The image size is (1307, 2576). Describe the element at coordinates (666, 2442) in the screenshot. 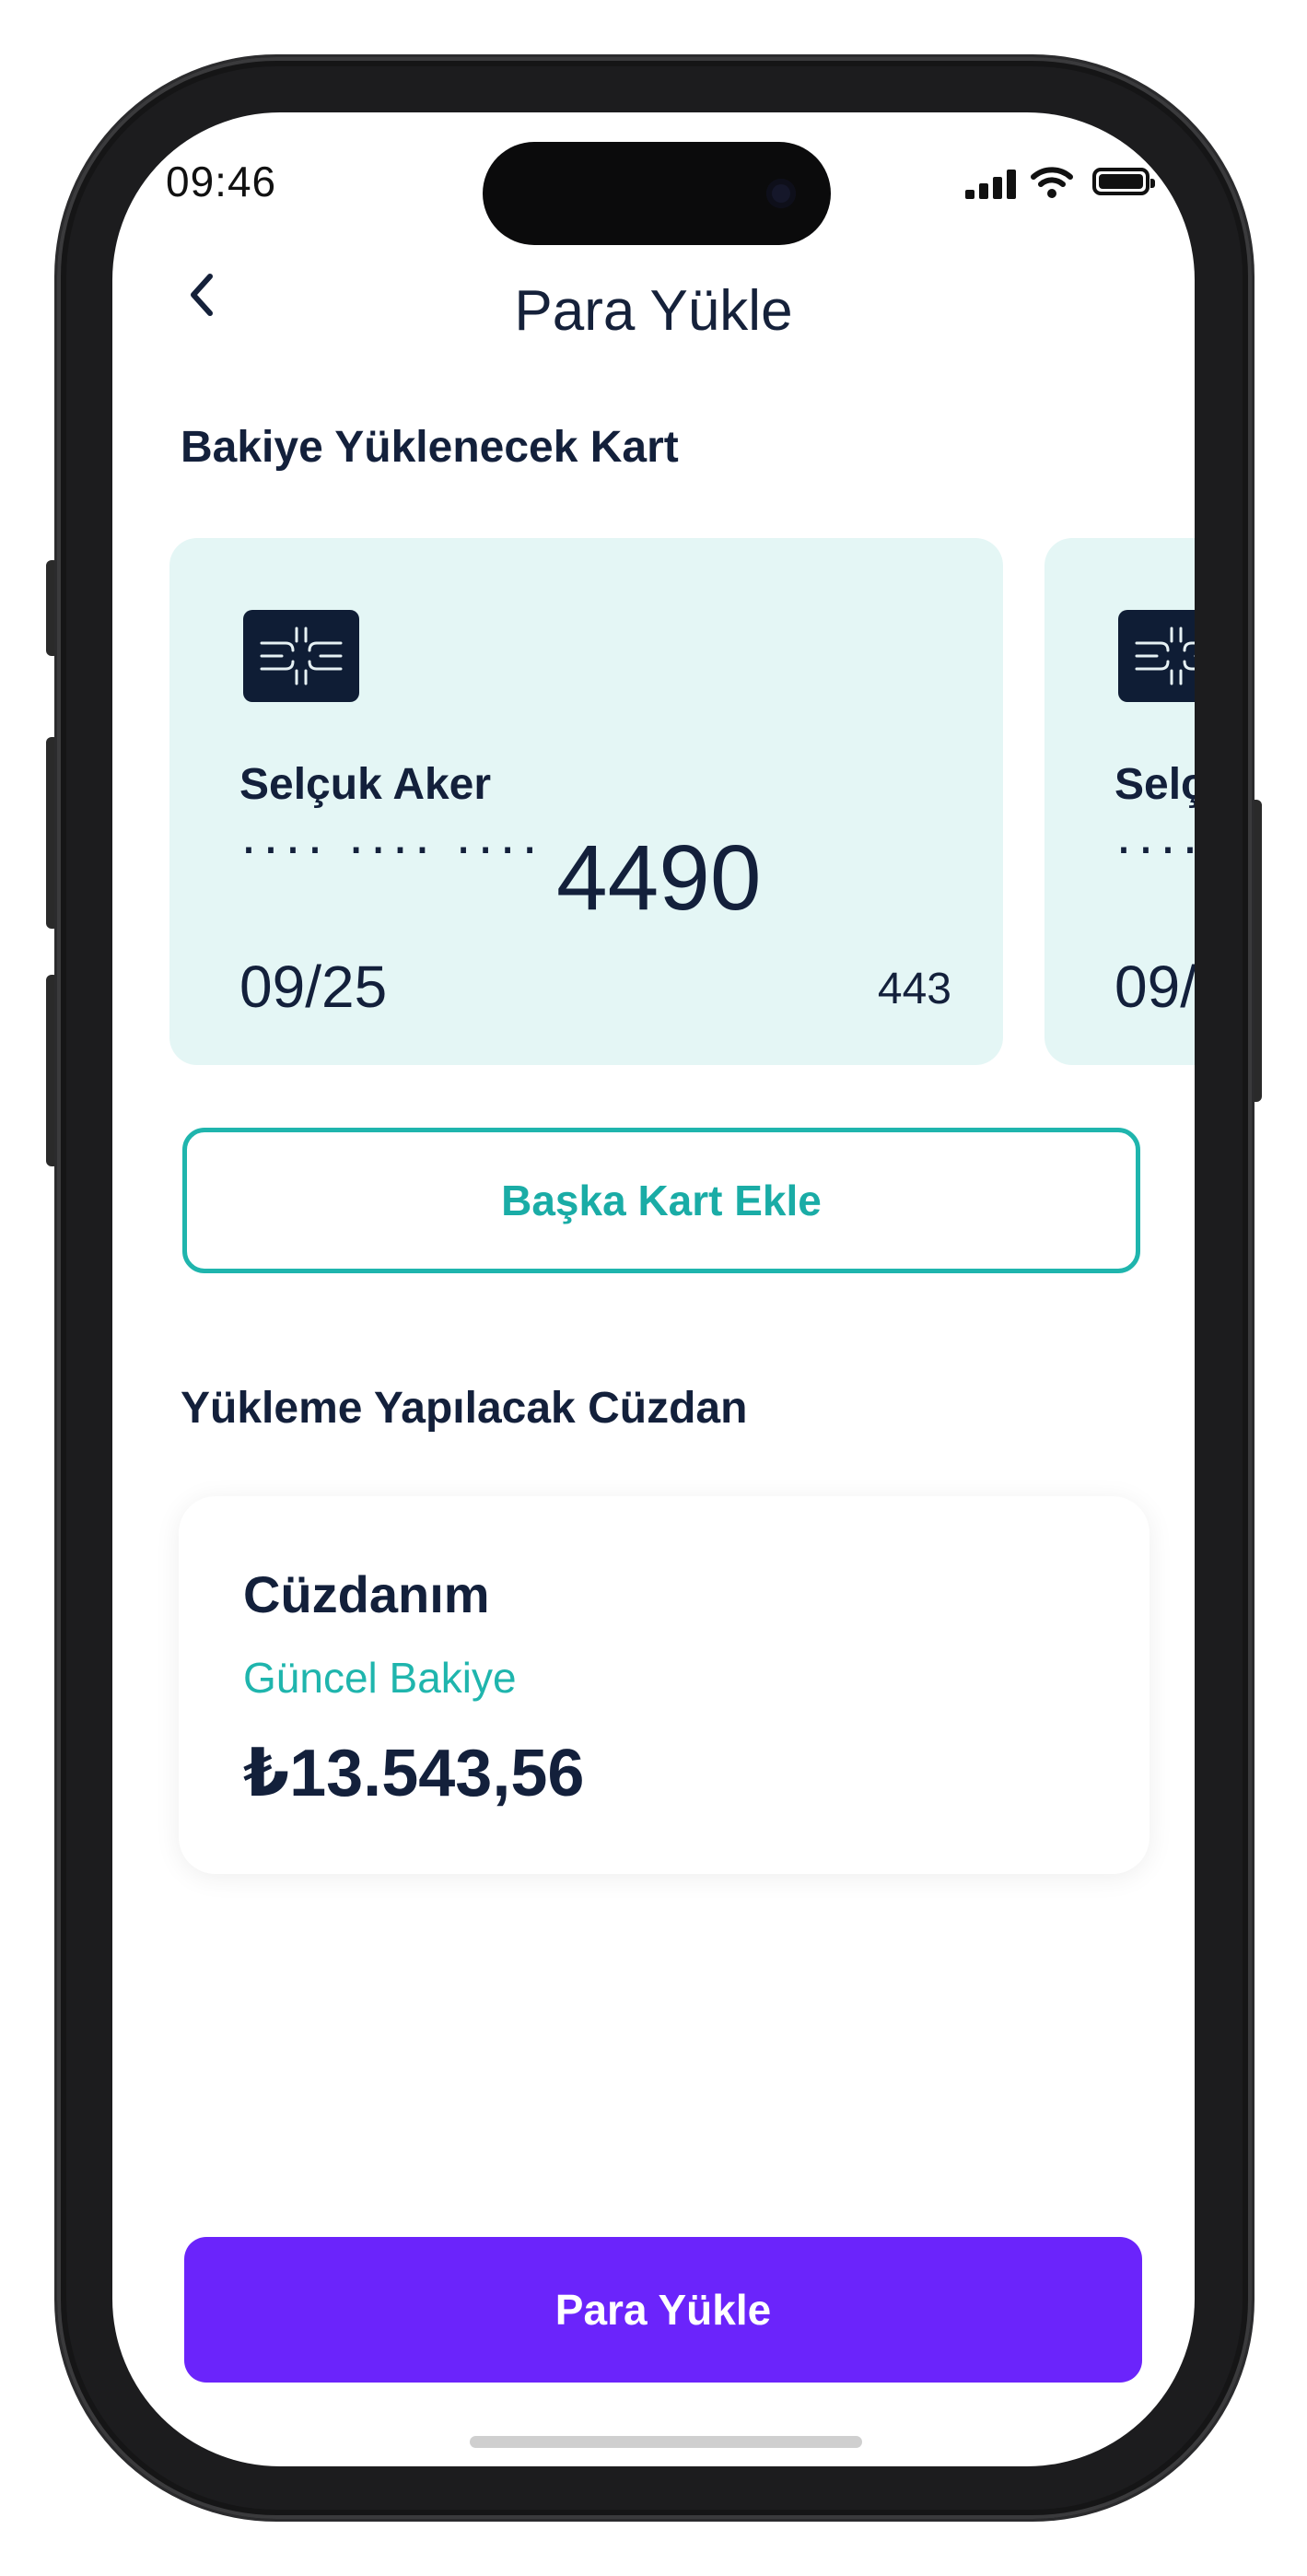

I see `home-indicator` at that location.